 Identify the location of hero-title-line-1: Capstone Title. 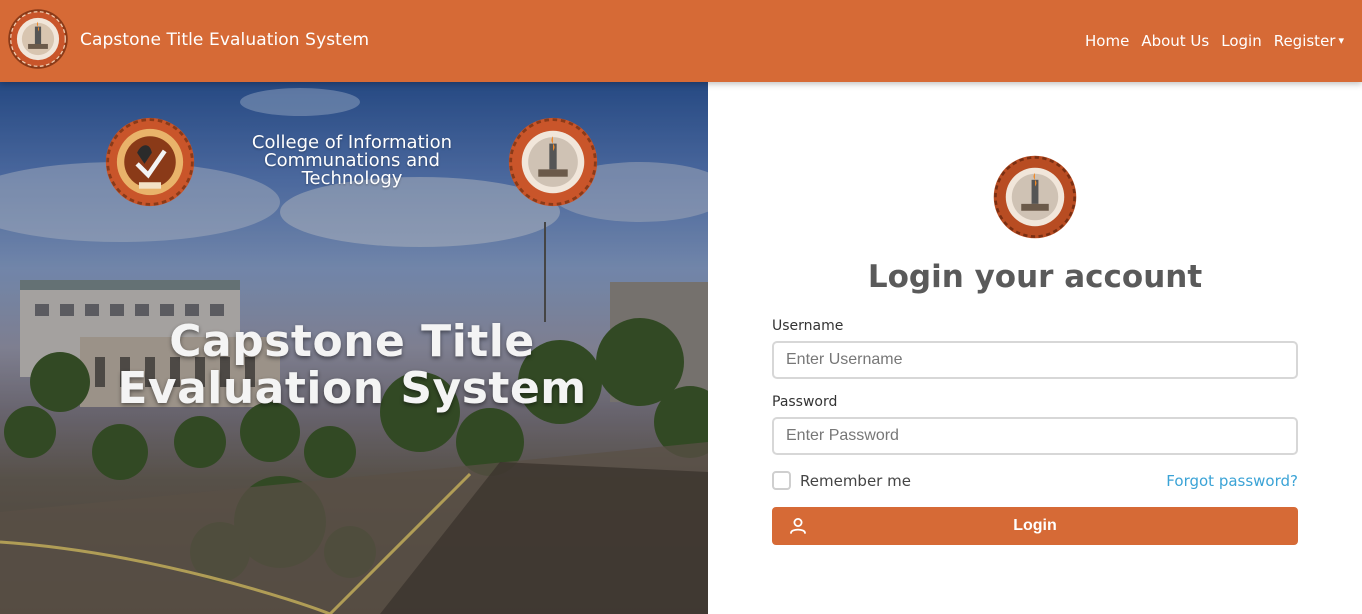
(352, 341).